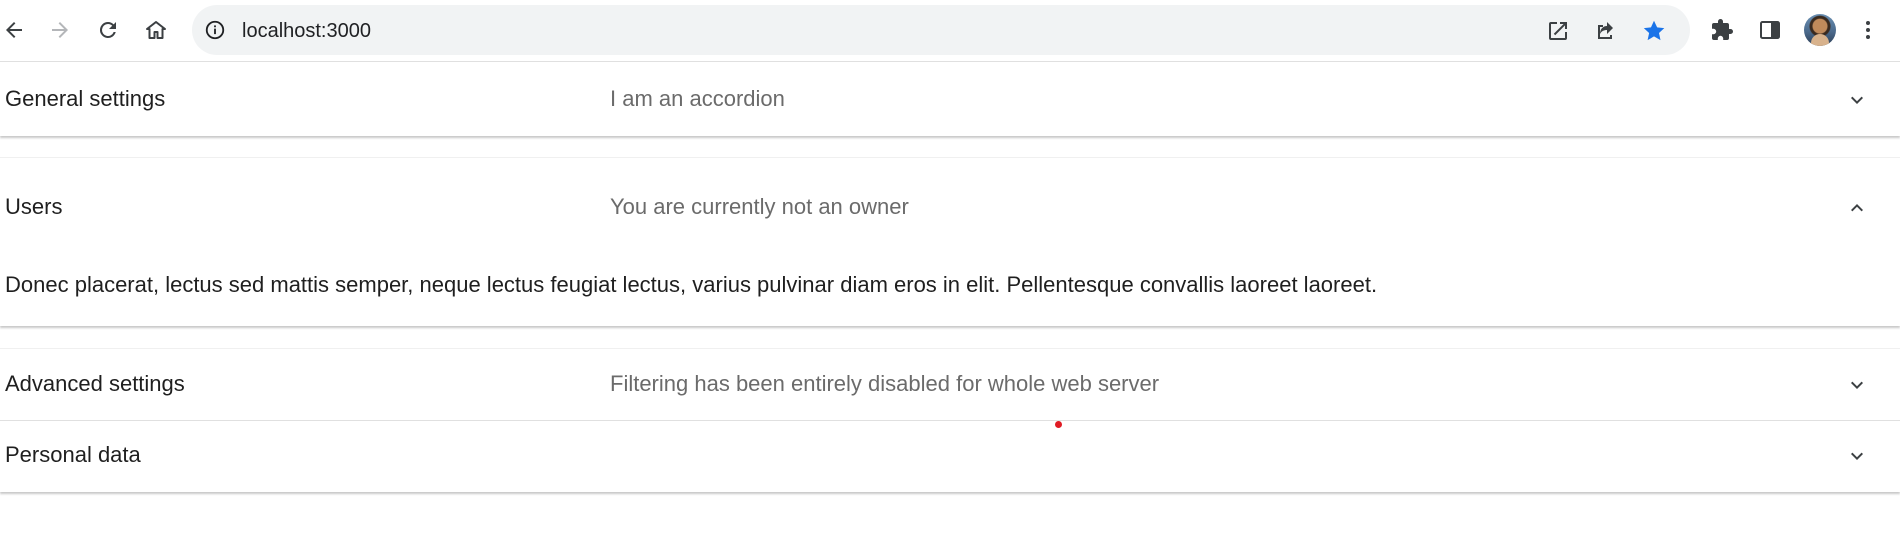 The height and width of the screenshot is (537, 1900). Describe the element at coordinates (950, 193) in the screenshot. I see `panel-header-users: Users You are currently not an owner` at that location.